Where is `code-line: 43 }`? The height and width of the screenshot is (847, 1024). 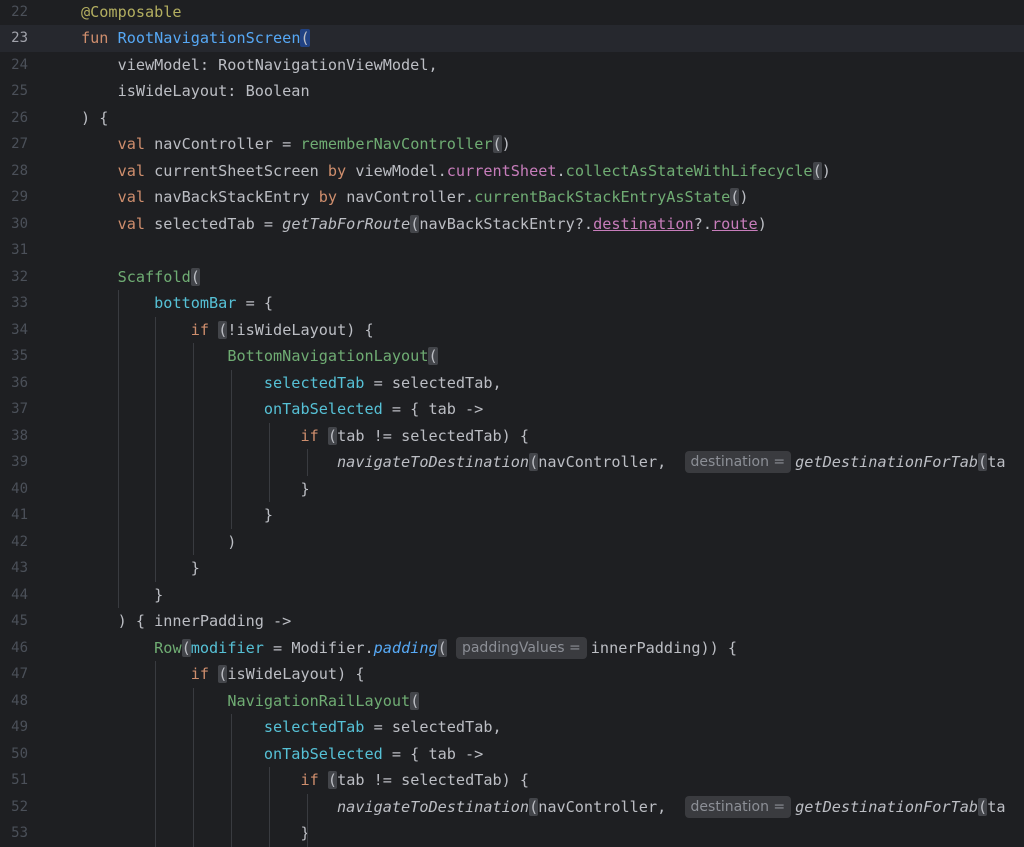 code-line: 43 } is located at coordinates (512, 568).